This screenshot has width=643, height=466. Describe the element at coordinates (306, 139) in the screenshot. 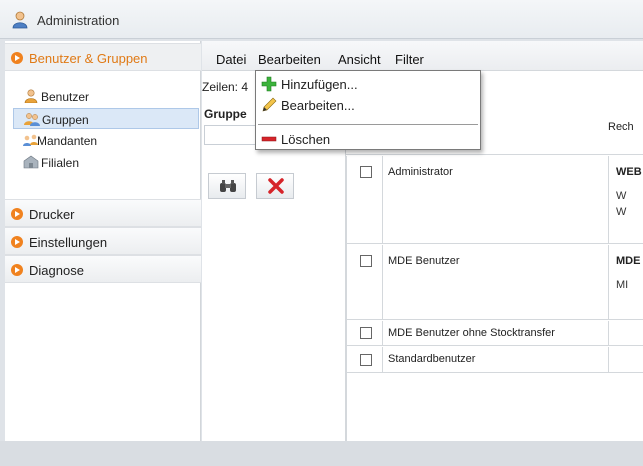

I see `menu-item-label: Löschen` at that location.